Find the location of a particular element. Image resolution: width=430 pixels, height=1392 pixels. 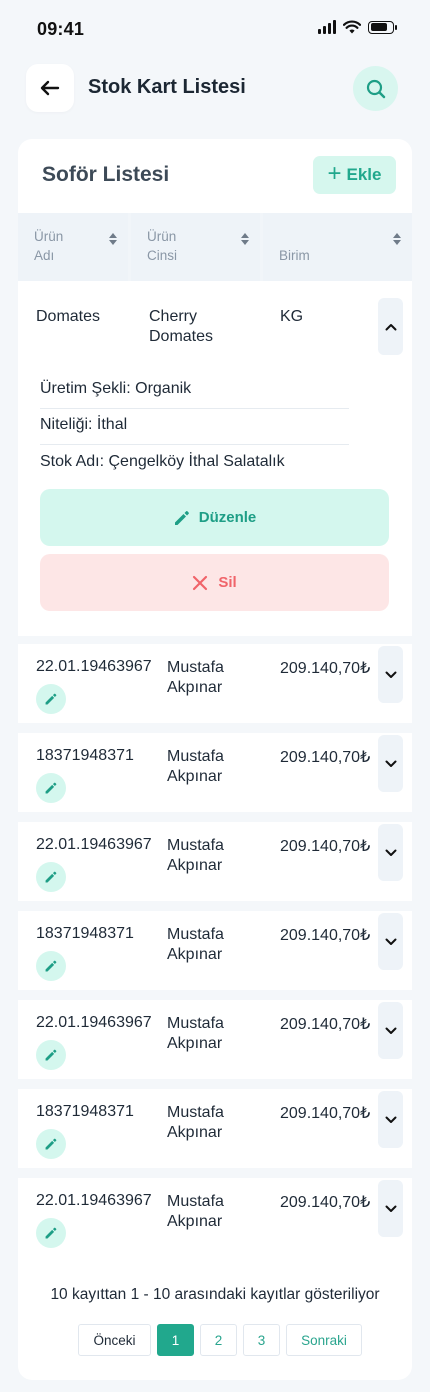

back-button is located at coordinates (50, 88).